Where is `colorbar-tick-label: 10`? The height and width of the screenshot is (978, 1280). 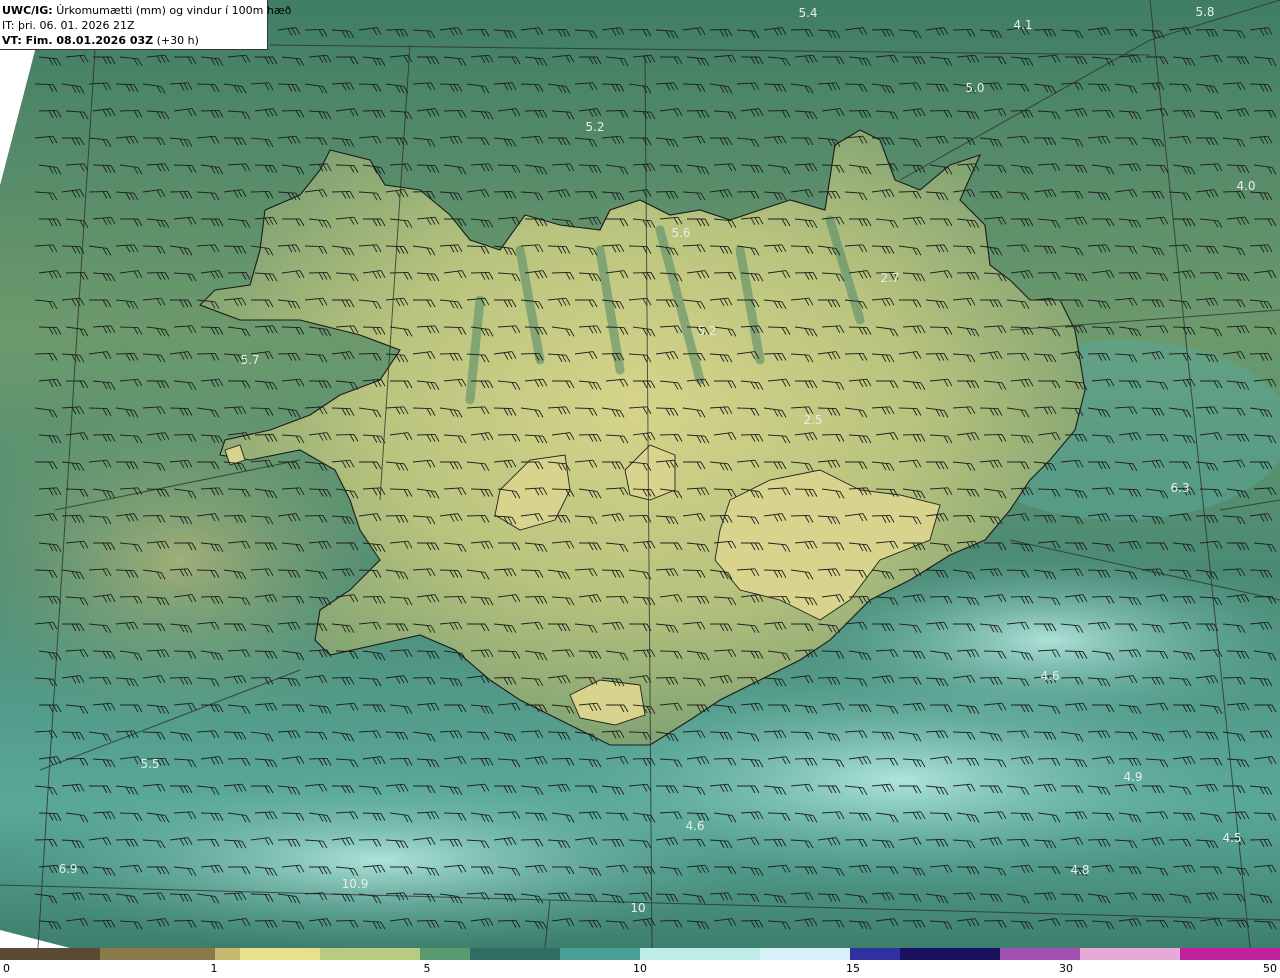 colorbar-tick-label: 10 is located at coordinates (640, 968).